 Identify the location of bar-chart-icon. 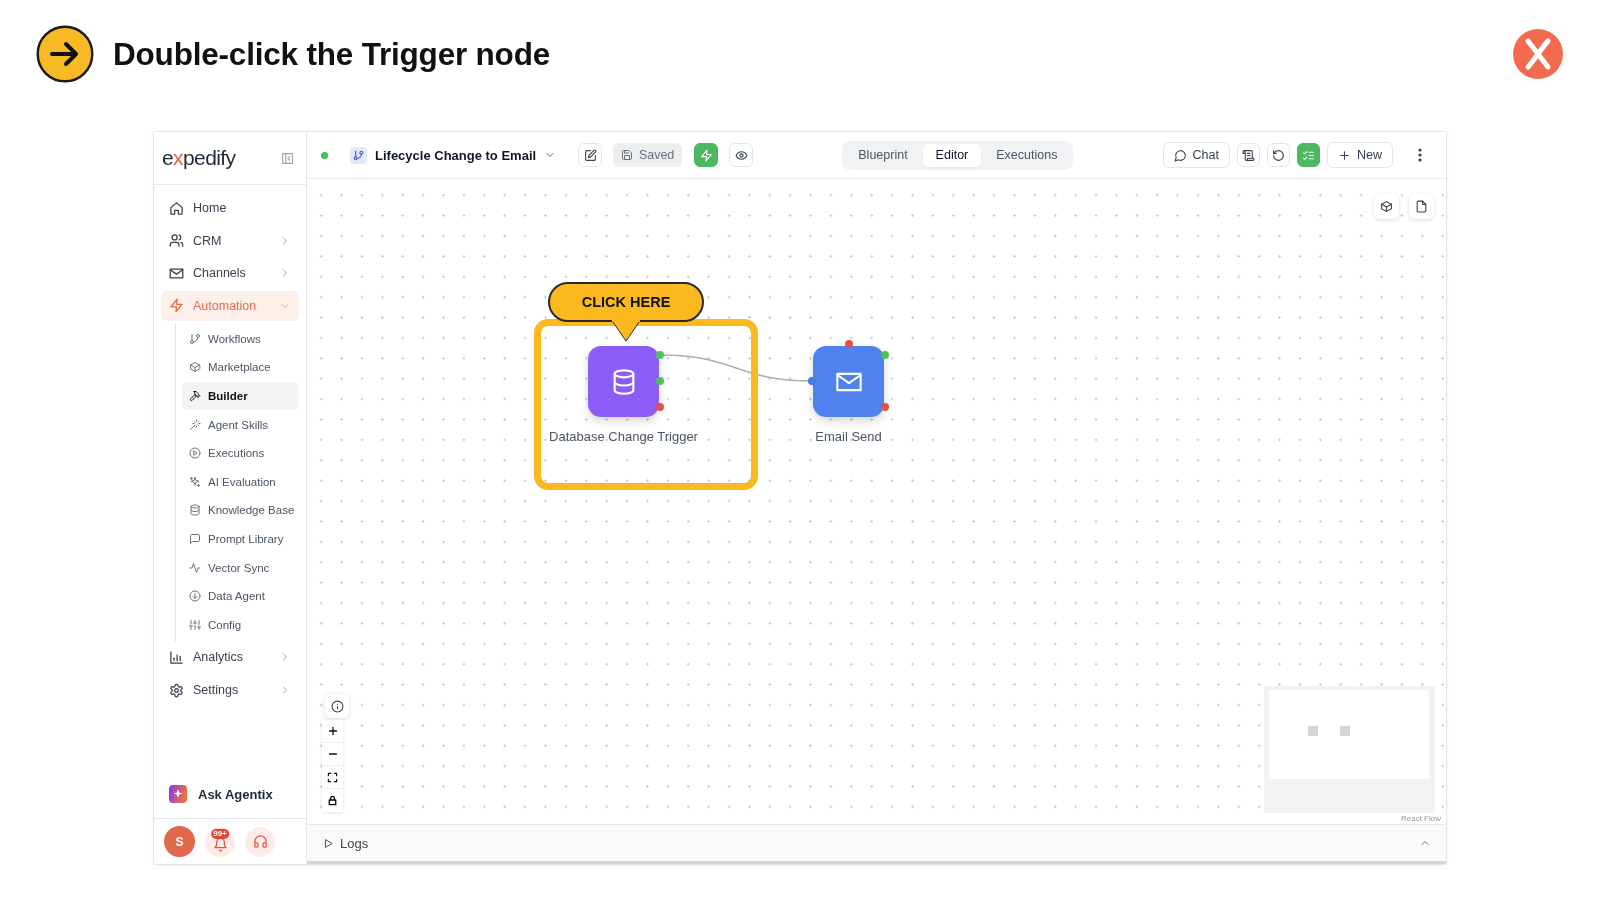
(176, 657).